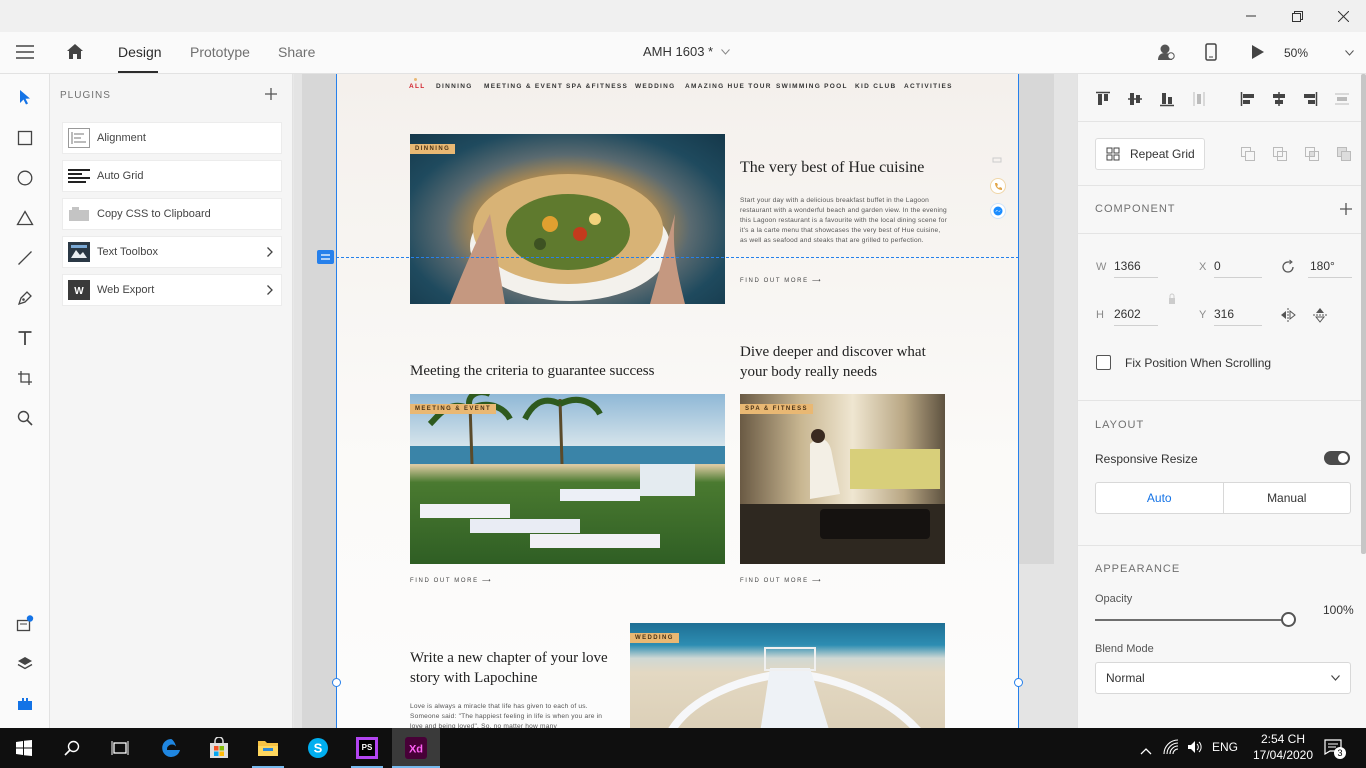 The width and height of the screenshot is (1366, 768). I want to click on rotation-input: 180°, so click(1330, 267).